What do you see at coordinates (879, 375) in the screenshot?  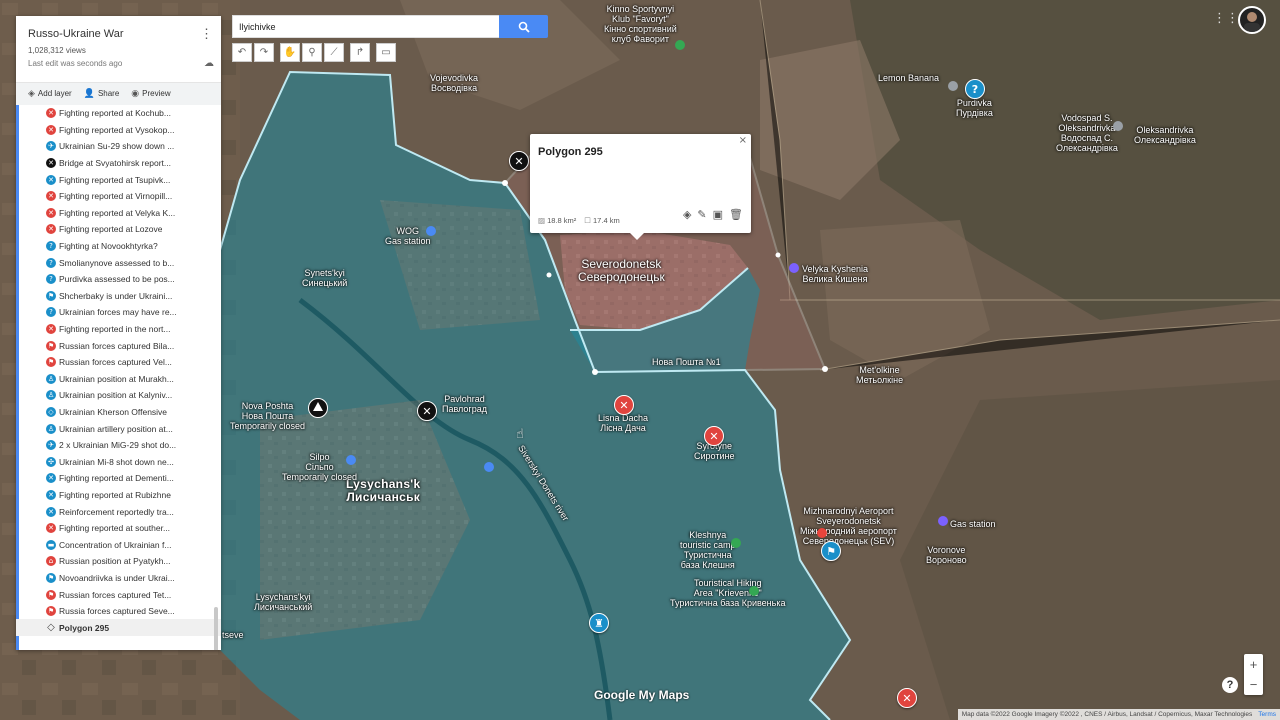 I see `map-label-metolkine: Met'olkine Метьолкіне` at bounding box center [879, 375].